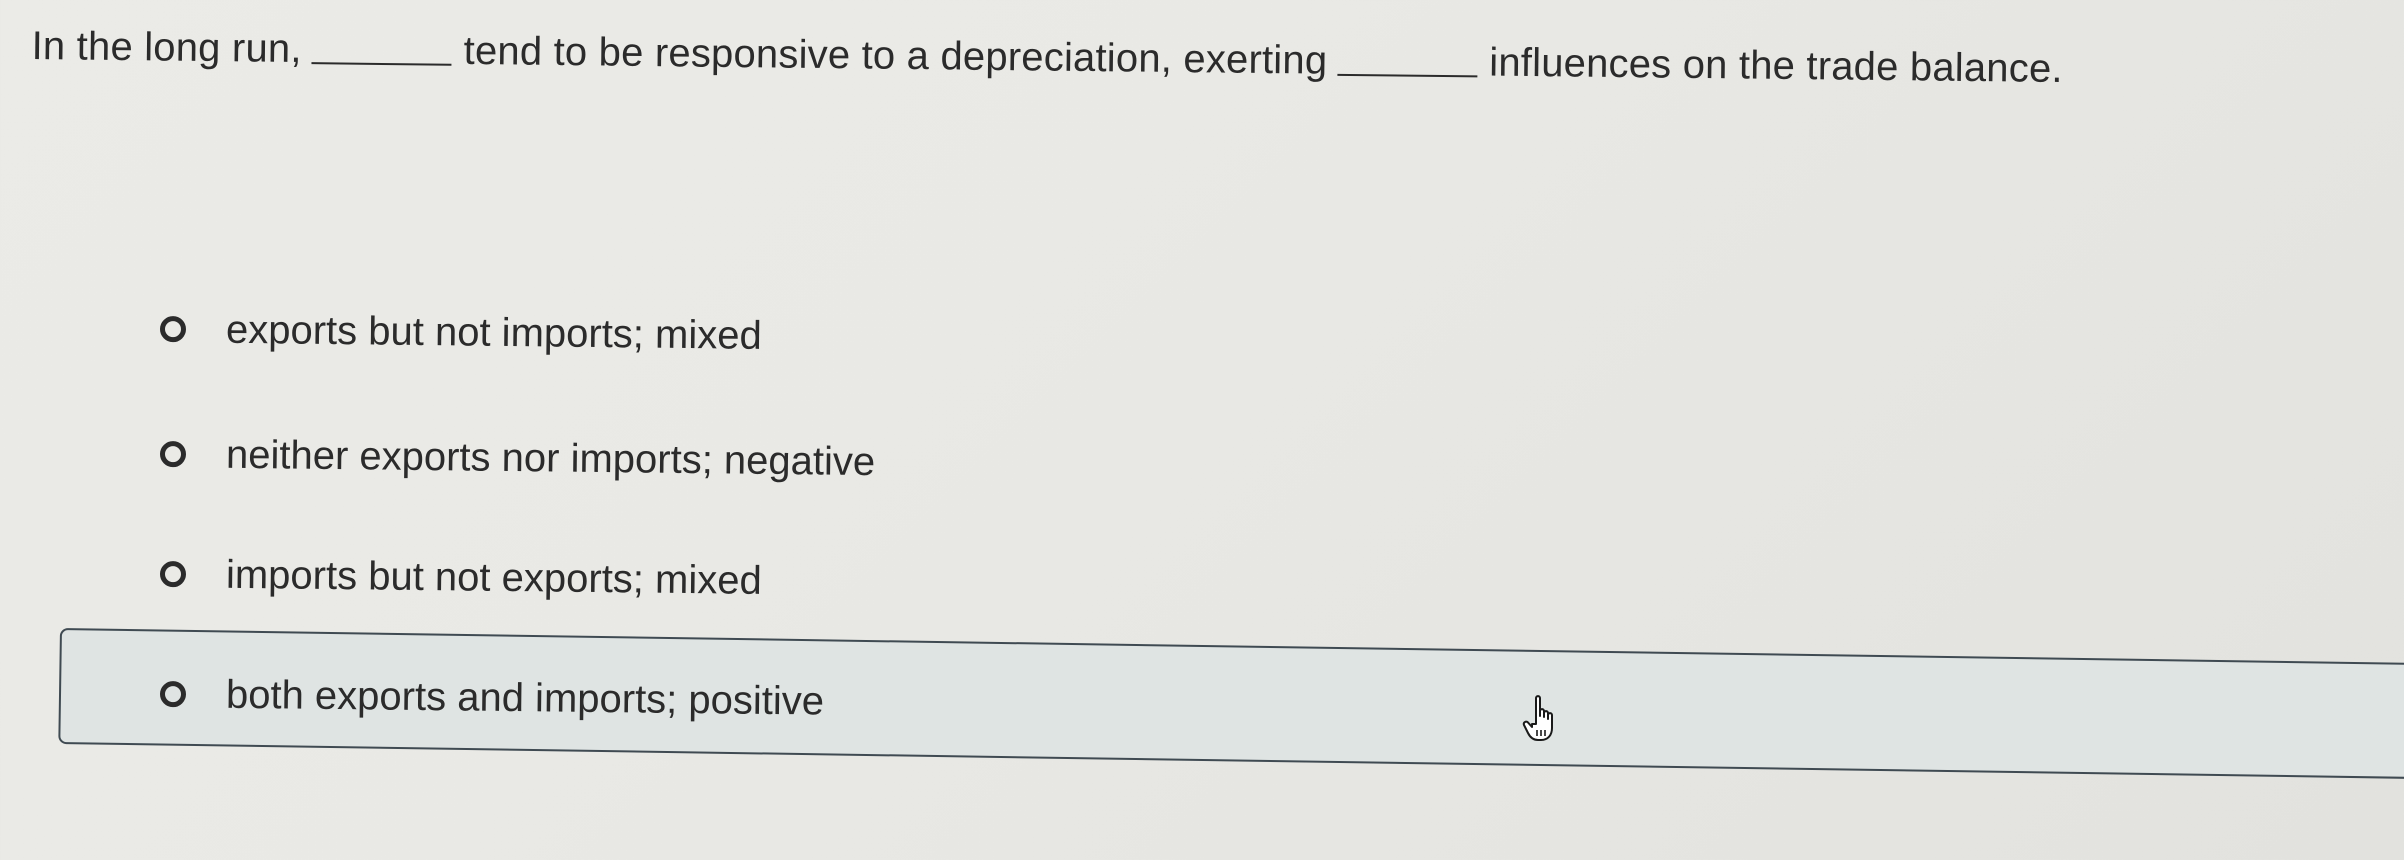  I want to click on option-imports-not-exports: imports but not exports; mixed, so click(460, 577).